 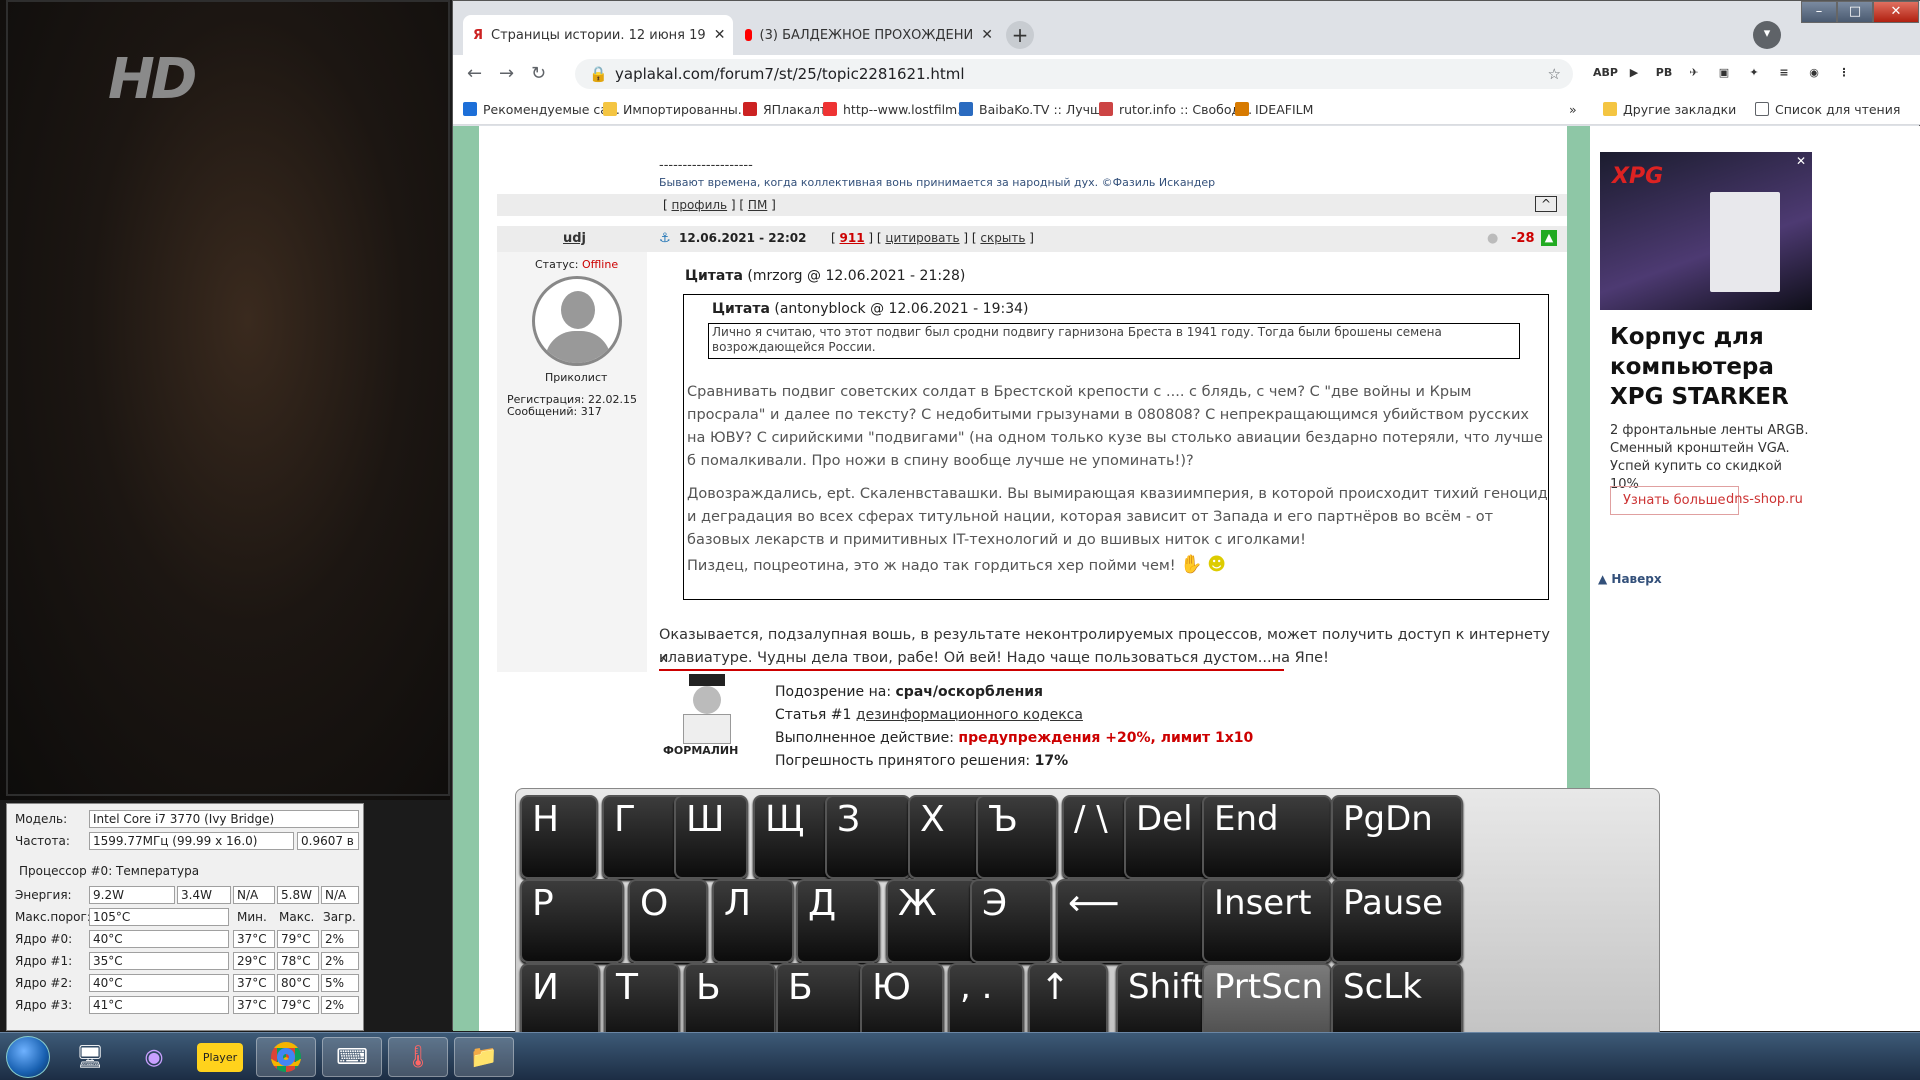 I want to click on key-0-2: Ш, so click(x=711, y=837).